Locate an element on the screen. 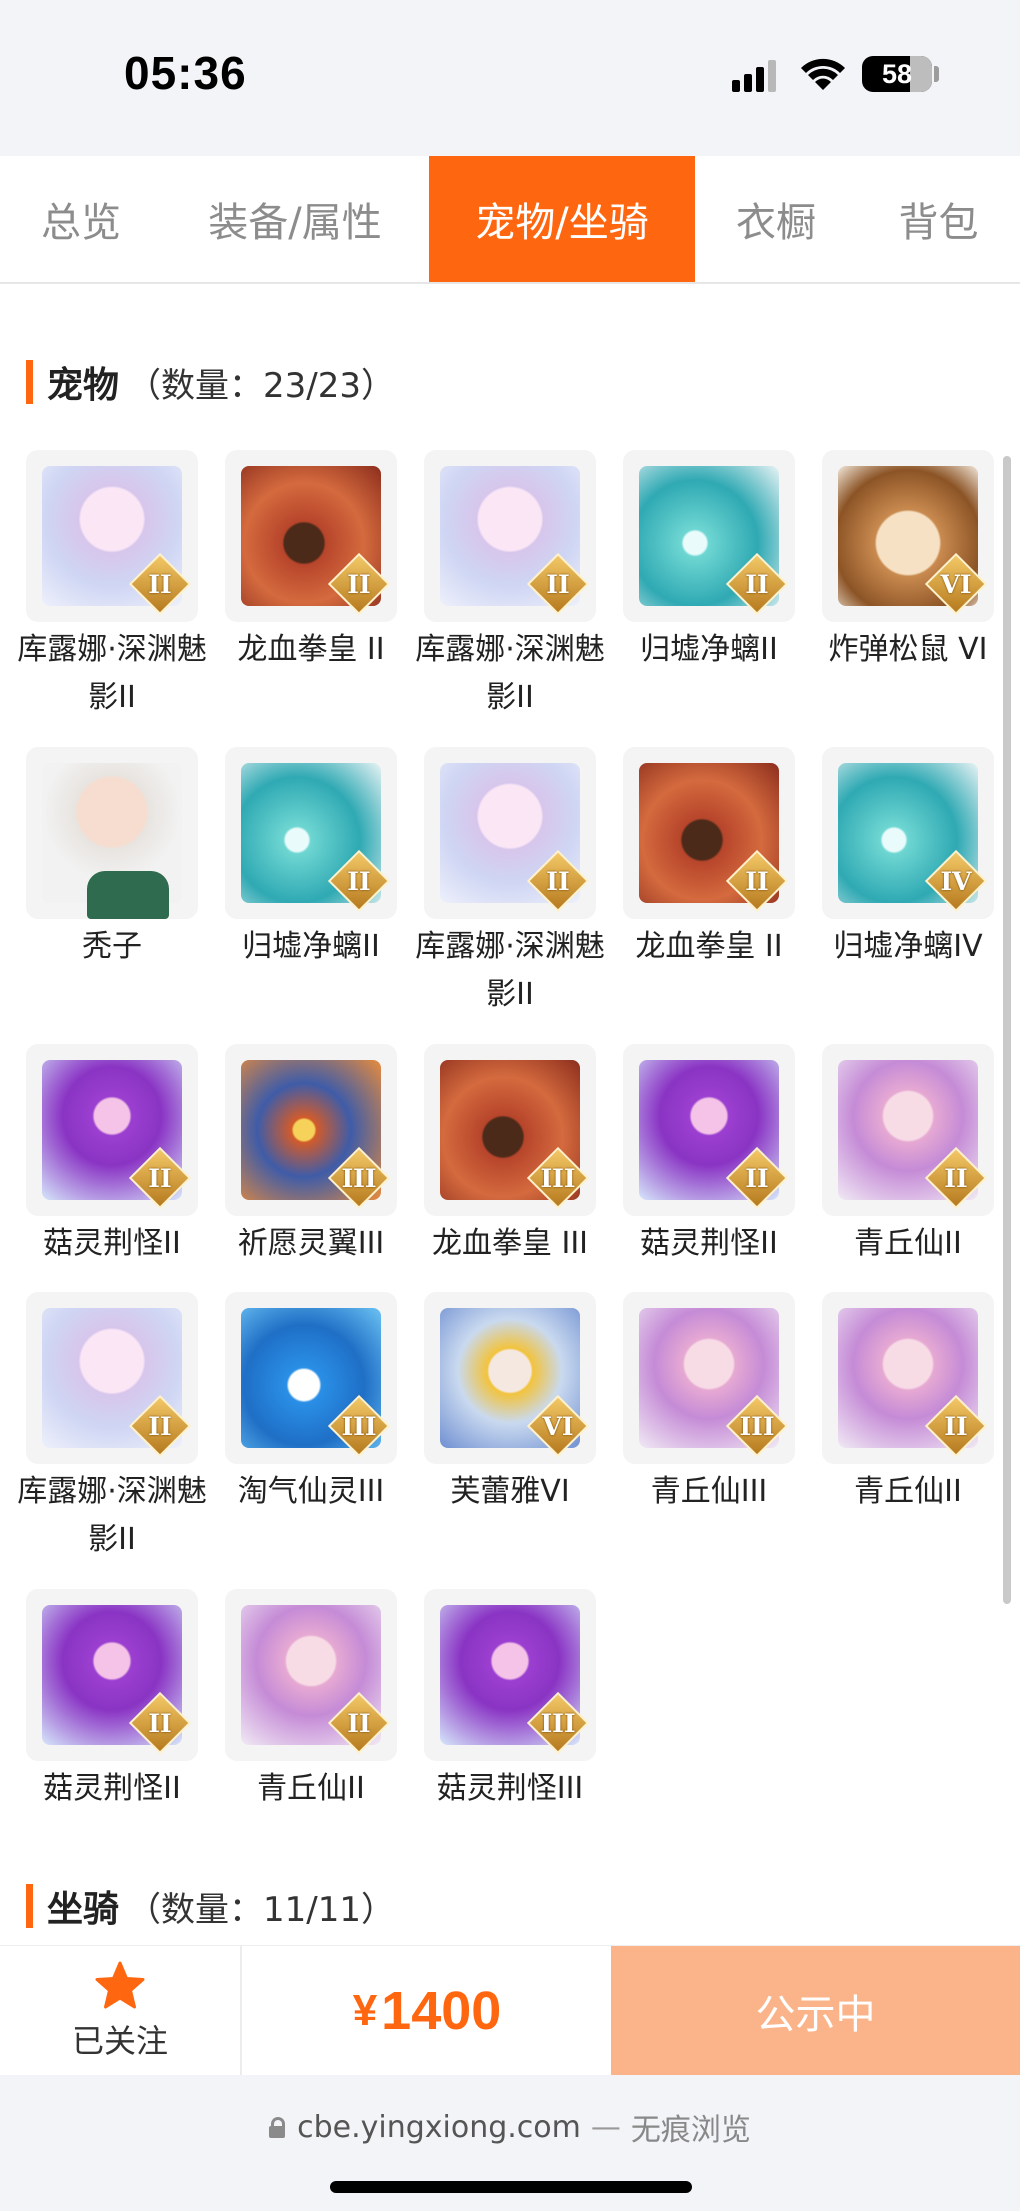 The height and width of the screenshot is (2211, 1020). pet-card: IV 归墟净螭IV is located at coordinates (908, 859).